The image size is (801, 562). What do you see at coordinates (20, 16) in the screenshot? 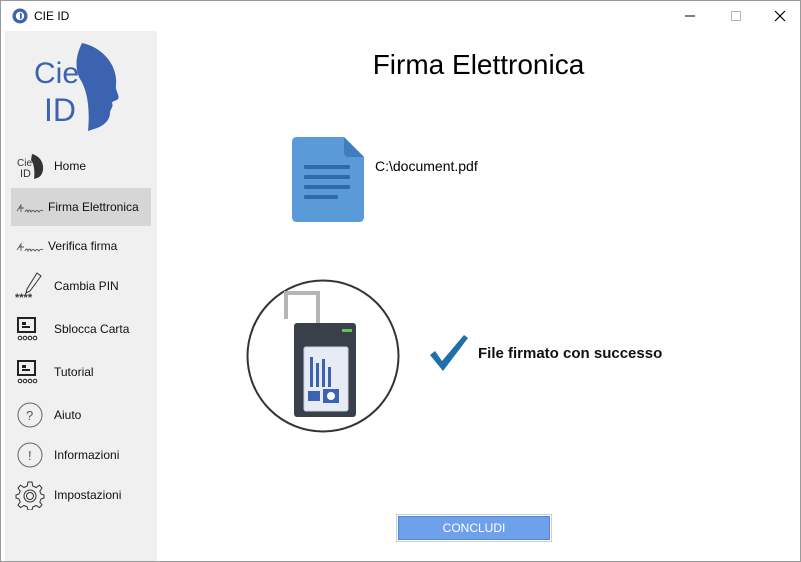
I see `app-icon` at bounding box center [20, 16].